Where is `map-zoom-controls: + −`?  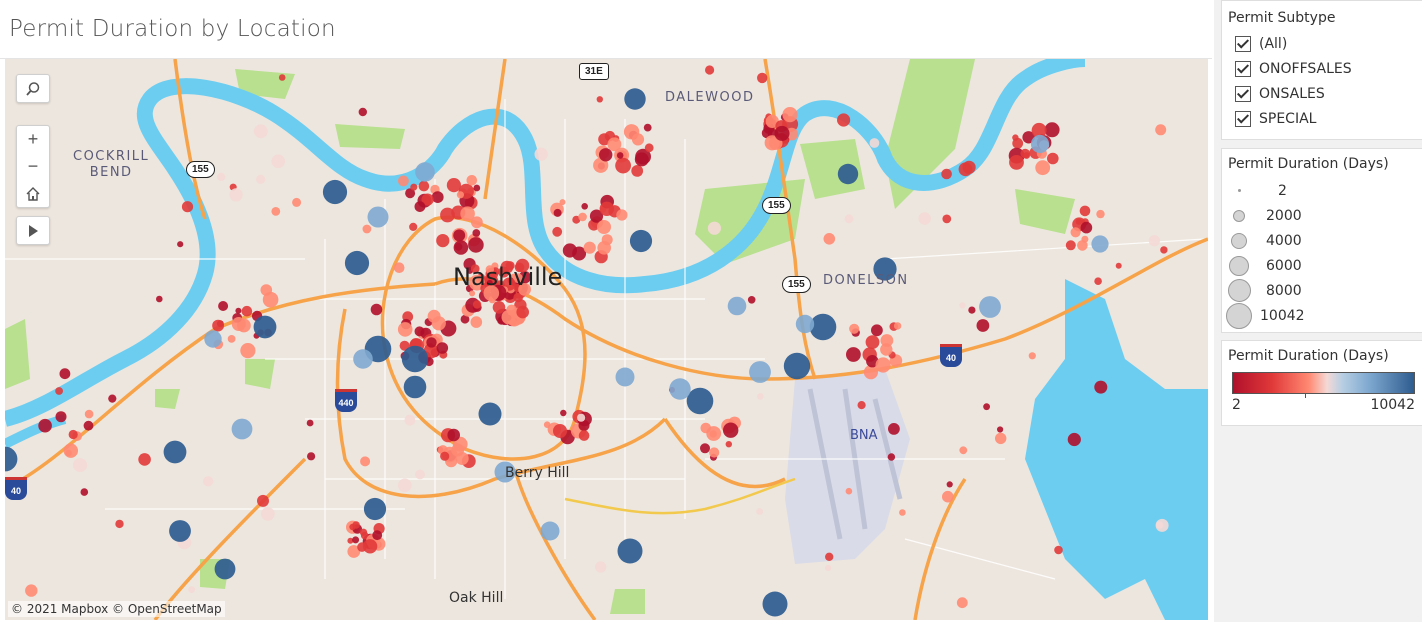 map-zoom-controls: + − is located at coordinates (33, 166).